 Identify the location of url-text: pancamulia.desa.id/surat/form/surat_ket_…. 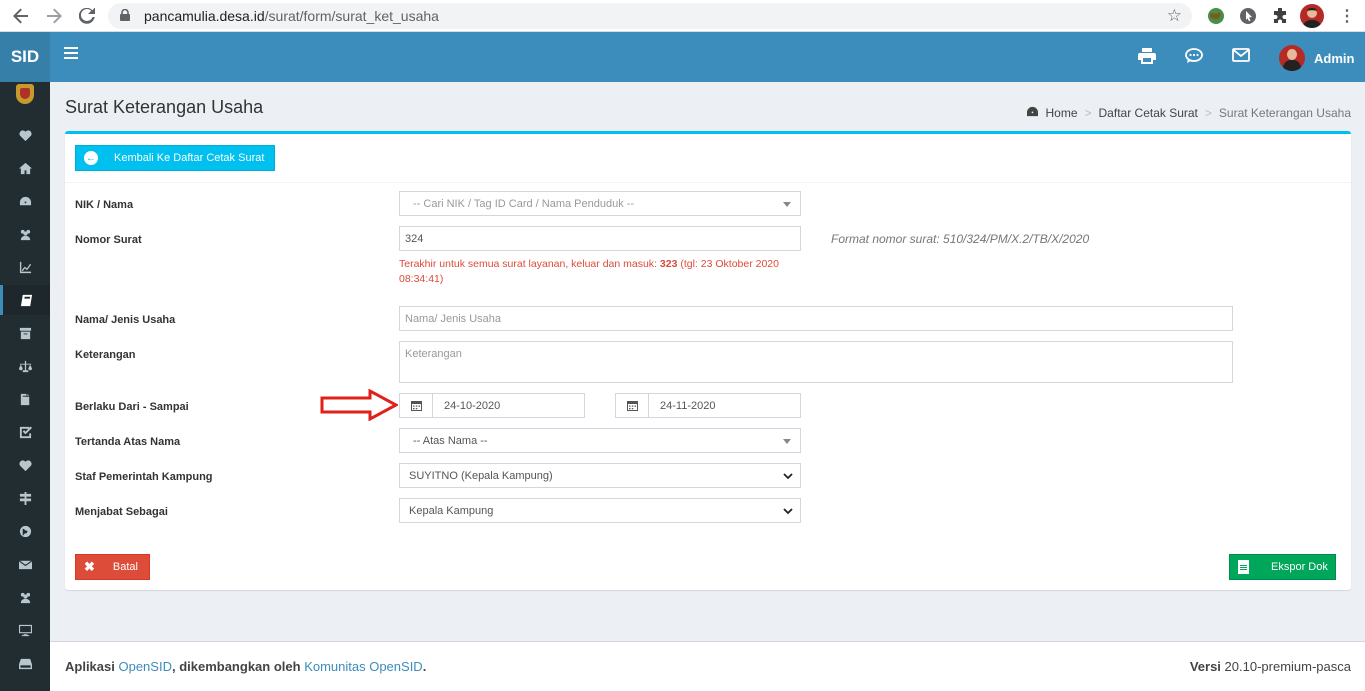
(291, 16).